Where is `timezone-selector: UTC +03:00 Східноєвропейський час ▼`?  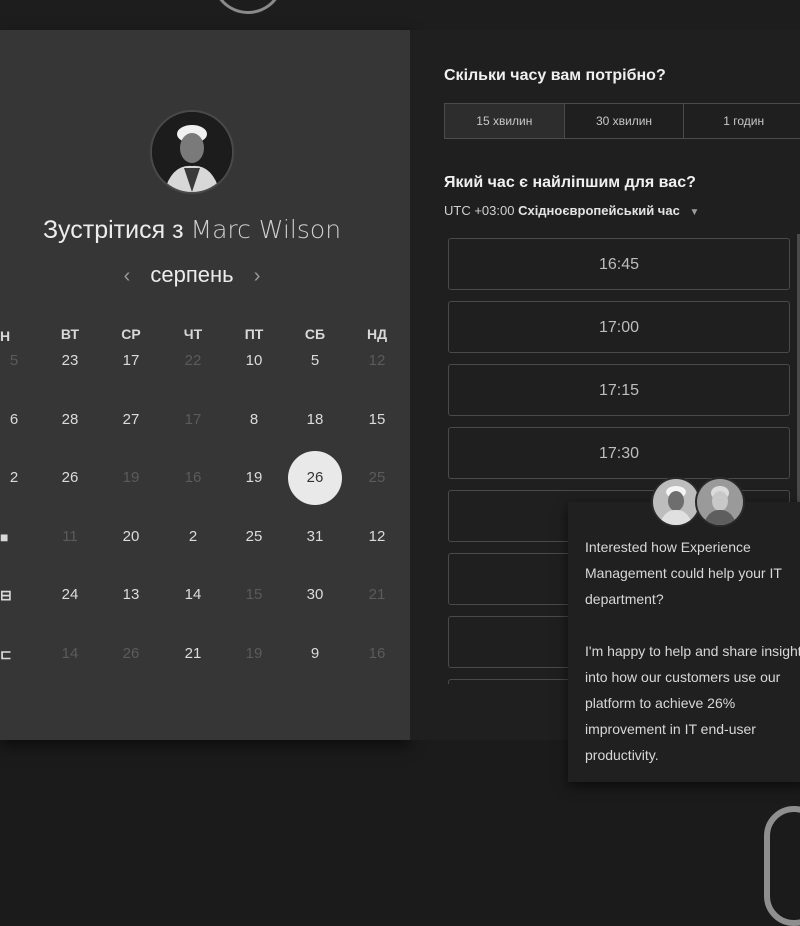 timezone-selector: UTC +03:00 Східноєвропейський час ▼ is located at coordinates (571, 210).